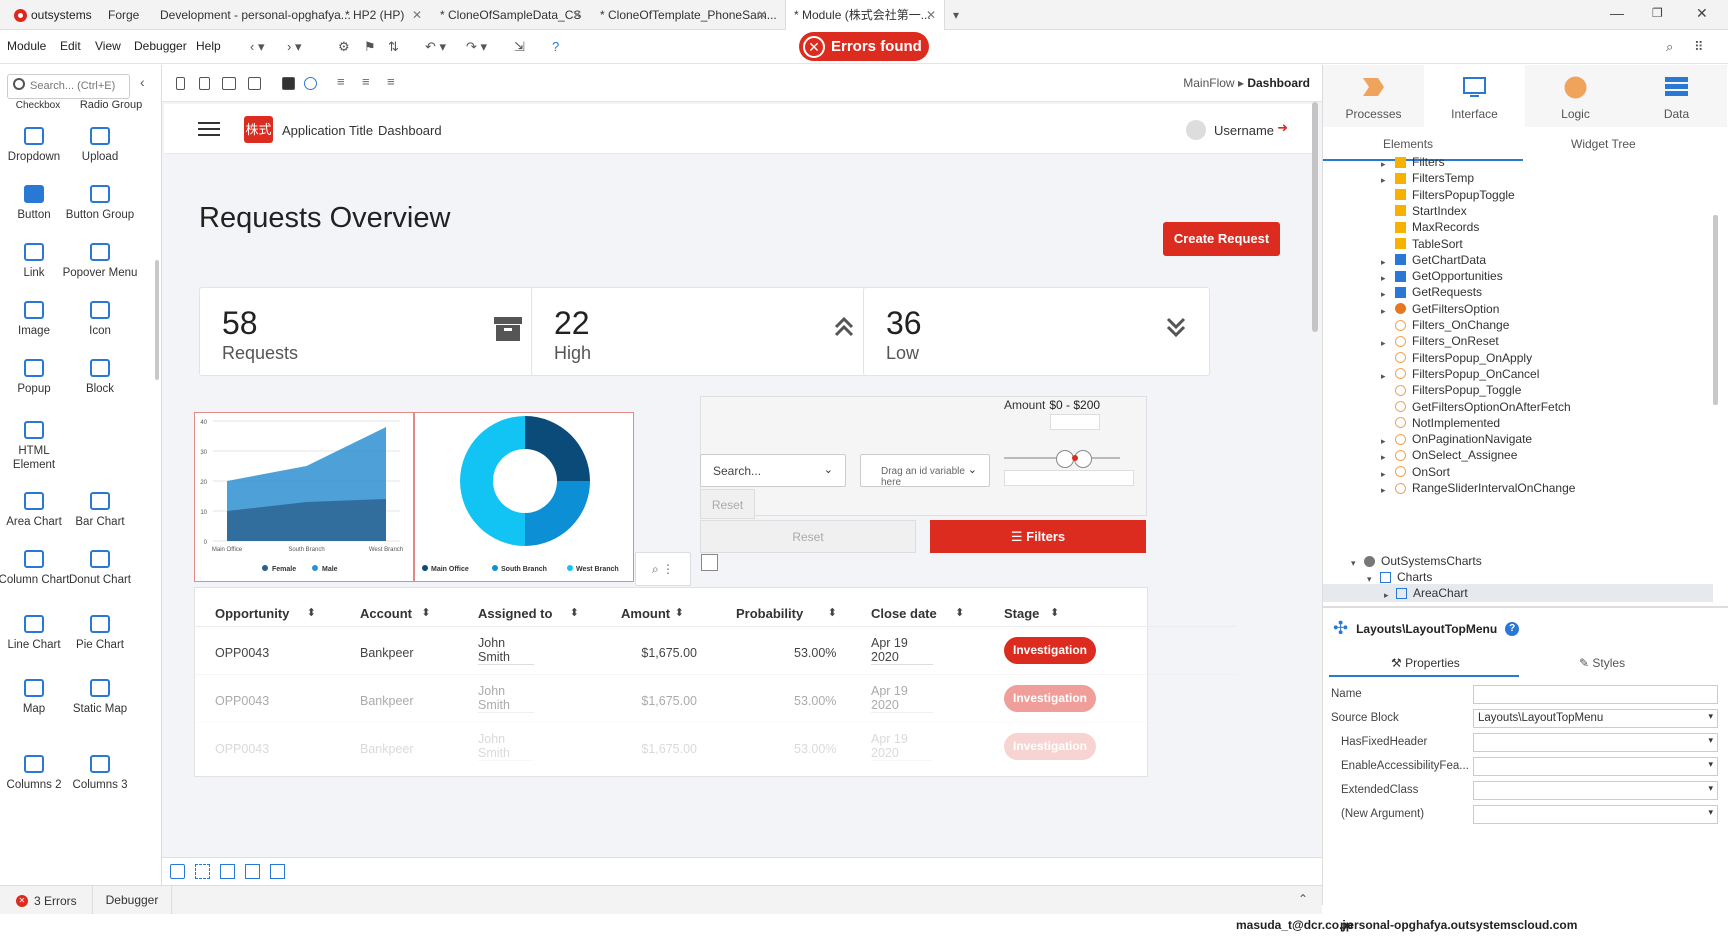  I want to click on tab-data: Data, so click(1676, 96).